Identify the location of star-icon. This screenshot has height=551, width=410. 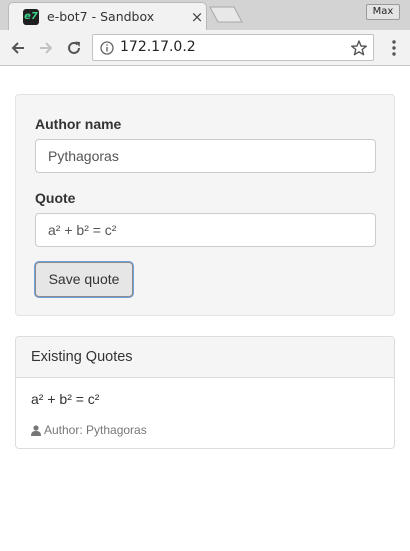
(359, 48).